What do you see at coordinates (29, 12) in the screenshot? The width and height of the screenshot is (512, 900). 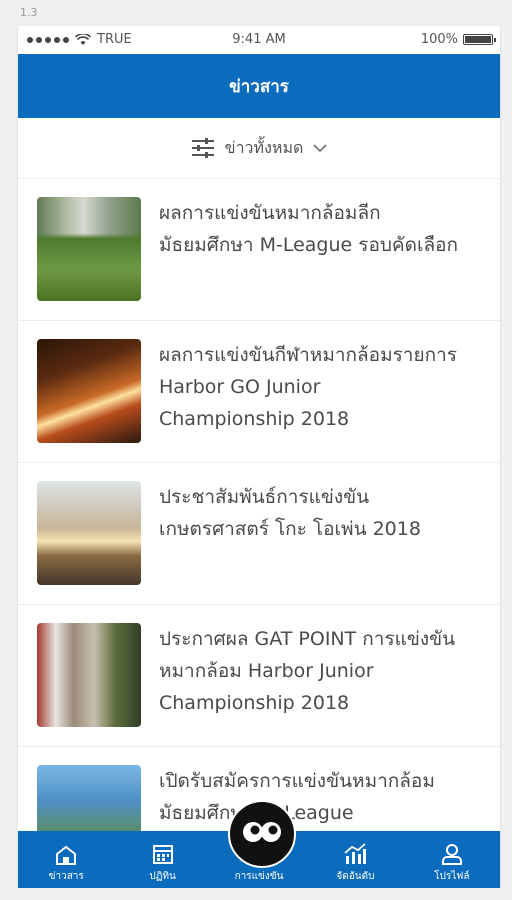 I see `version-label: 1.3` at bounding box center [29, 12].